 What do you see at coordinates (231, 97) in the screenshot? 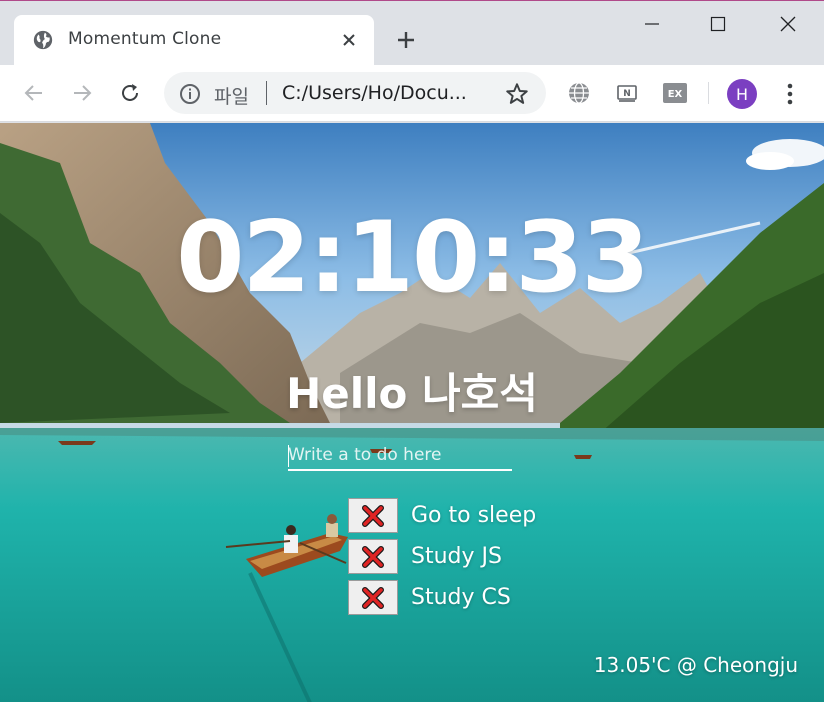
I see `url-scheme-label: 파일` at bounding box center [231, 97].